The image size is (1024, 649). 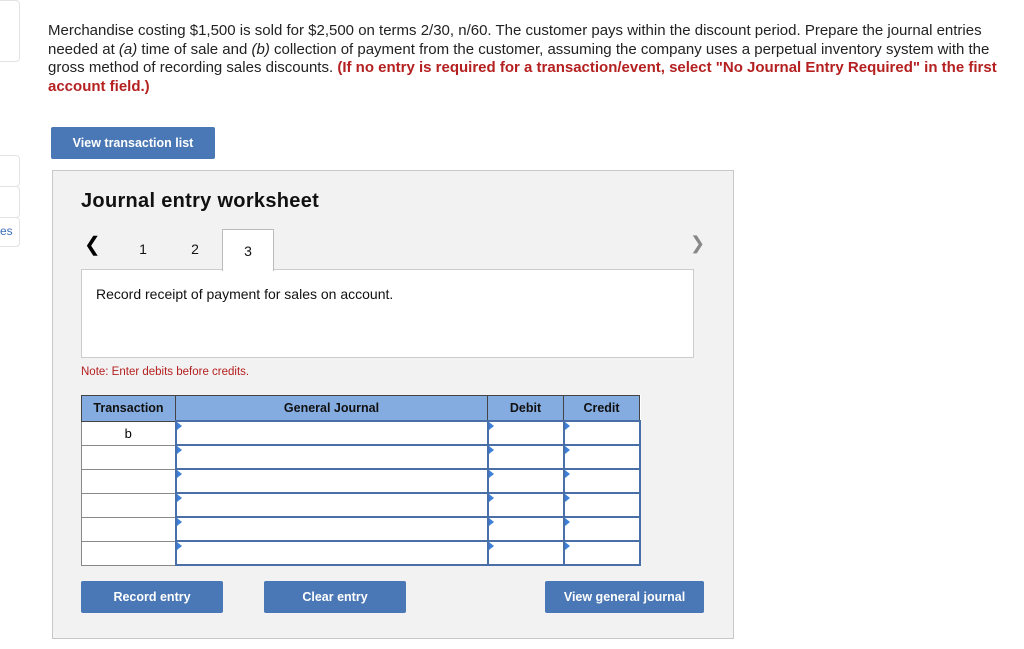 What do you see at coordinates (248, 250) in the screenshot?
I see `tab-3: 3` at bounding box center [248, 250].